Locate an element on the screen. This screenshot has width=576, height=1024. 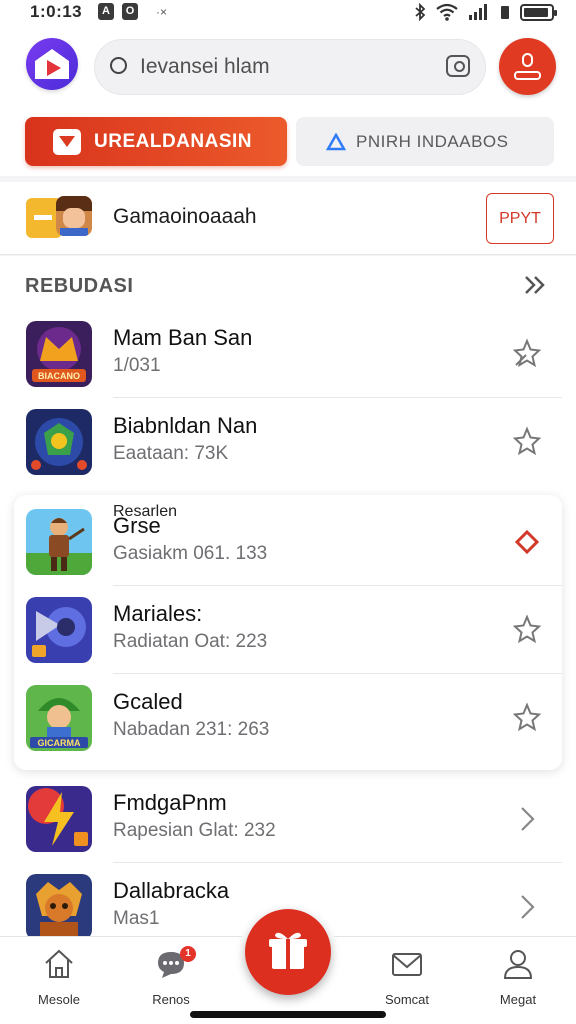
battery-icon is located at coordinates (538, 12).